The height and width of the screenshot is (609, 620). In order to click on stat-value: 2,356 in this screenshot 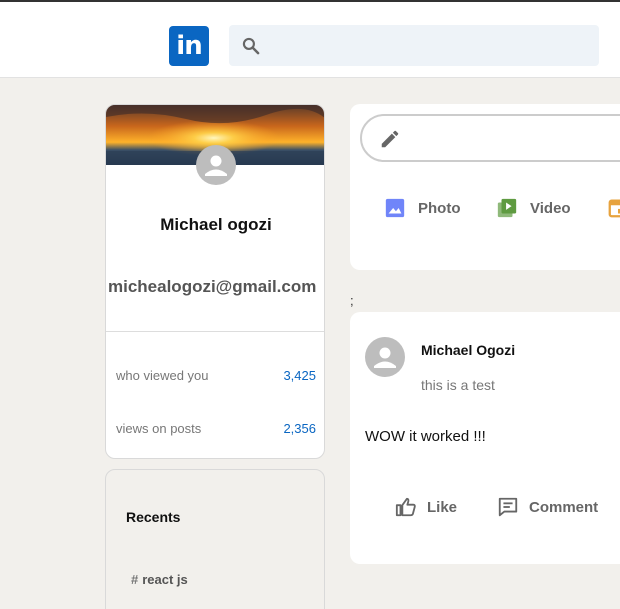, I will do `click(299, 428)`.